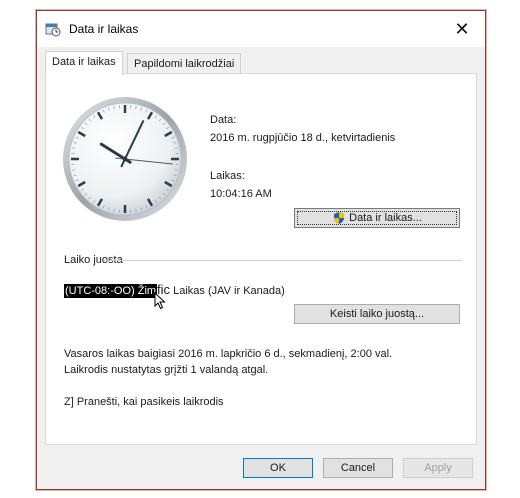 The width and height of the screenshot is (520, 498). I want to click on cancel-label: Cancel, so click(358, 468).